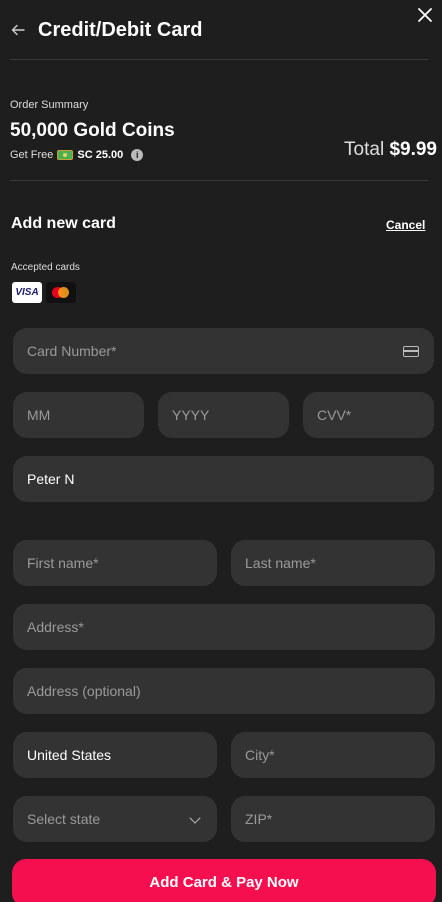  What do you see at coordinates (405, 225) in the screenshot?
I see `cancel-link: Cancel` at bounding box center [405, 225].